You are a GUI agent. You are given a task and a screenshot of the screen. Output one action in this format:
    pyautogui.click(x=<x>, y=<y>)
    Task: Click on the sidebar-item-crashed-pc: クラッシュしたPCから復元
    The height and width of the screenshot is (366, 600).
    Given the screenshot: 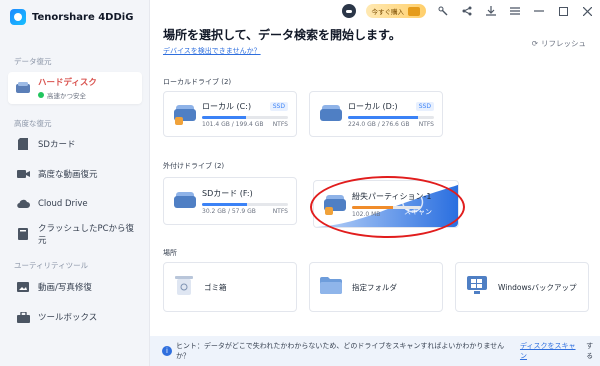 What is the action you would take?
    pyautogui.click(x=75, y=234)
    